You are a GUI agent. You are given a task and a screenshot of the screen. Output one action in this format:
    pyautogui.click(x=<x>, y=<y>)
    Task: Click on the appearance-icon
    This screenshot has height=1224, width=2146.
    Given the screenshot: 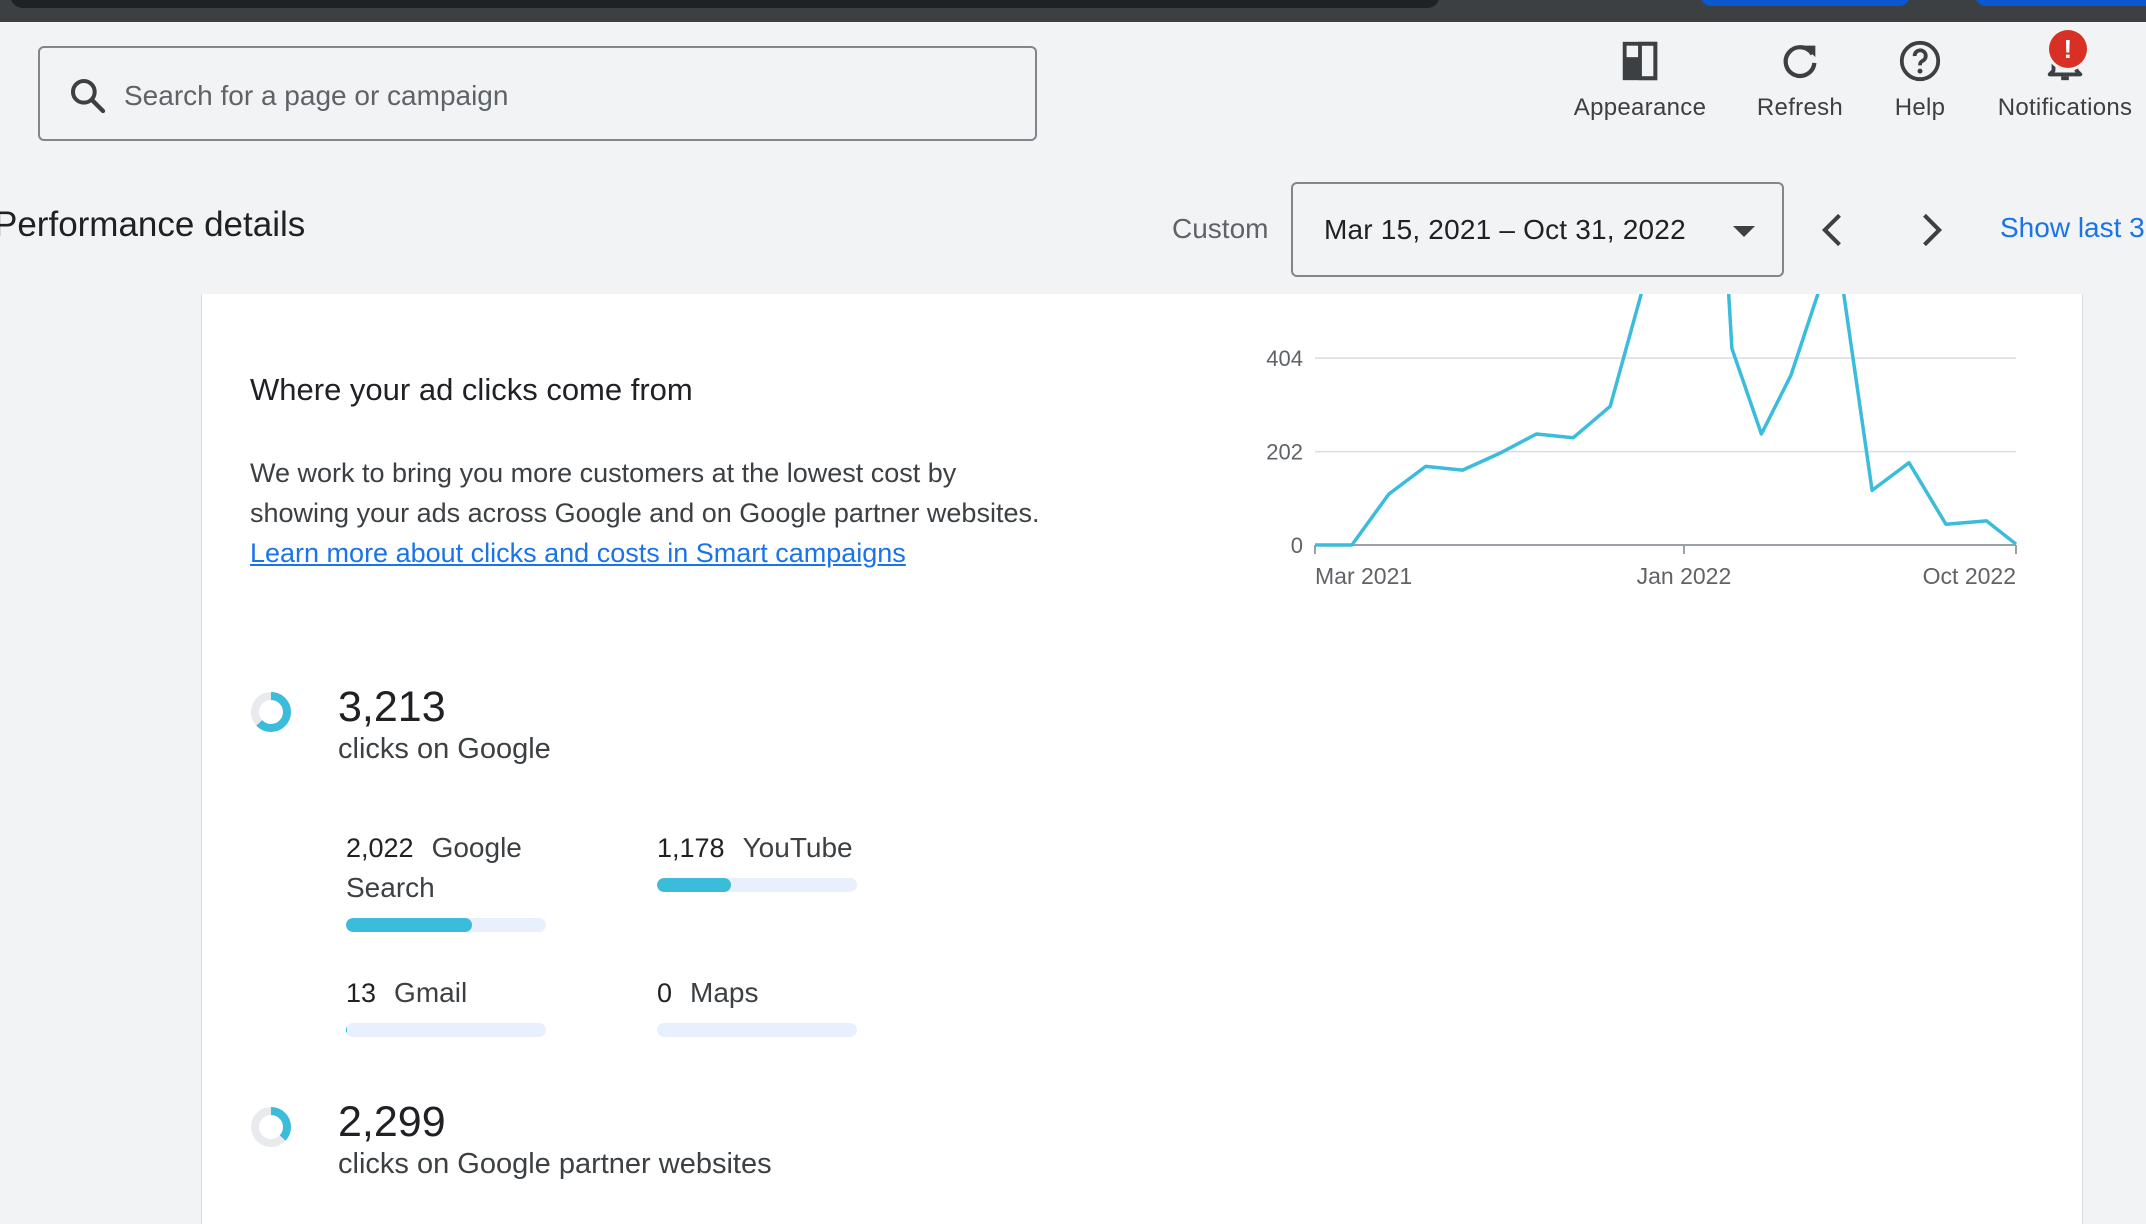 What is the action you would take?
    pyautogui.click(x=1640, y=61)
    